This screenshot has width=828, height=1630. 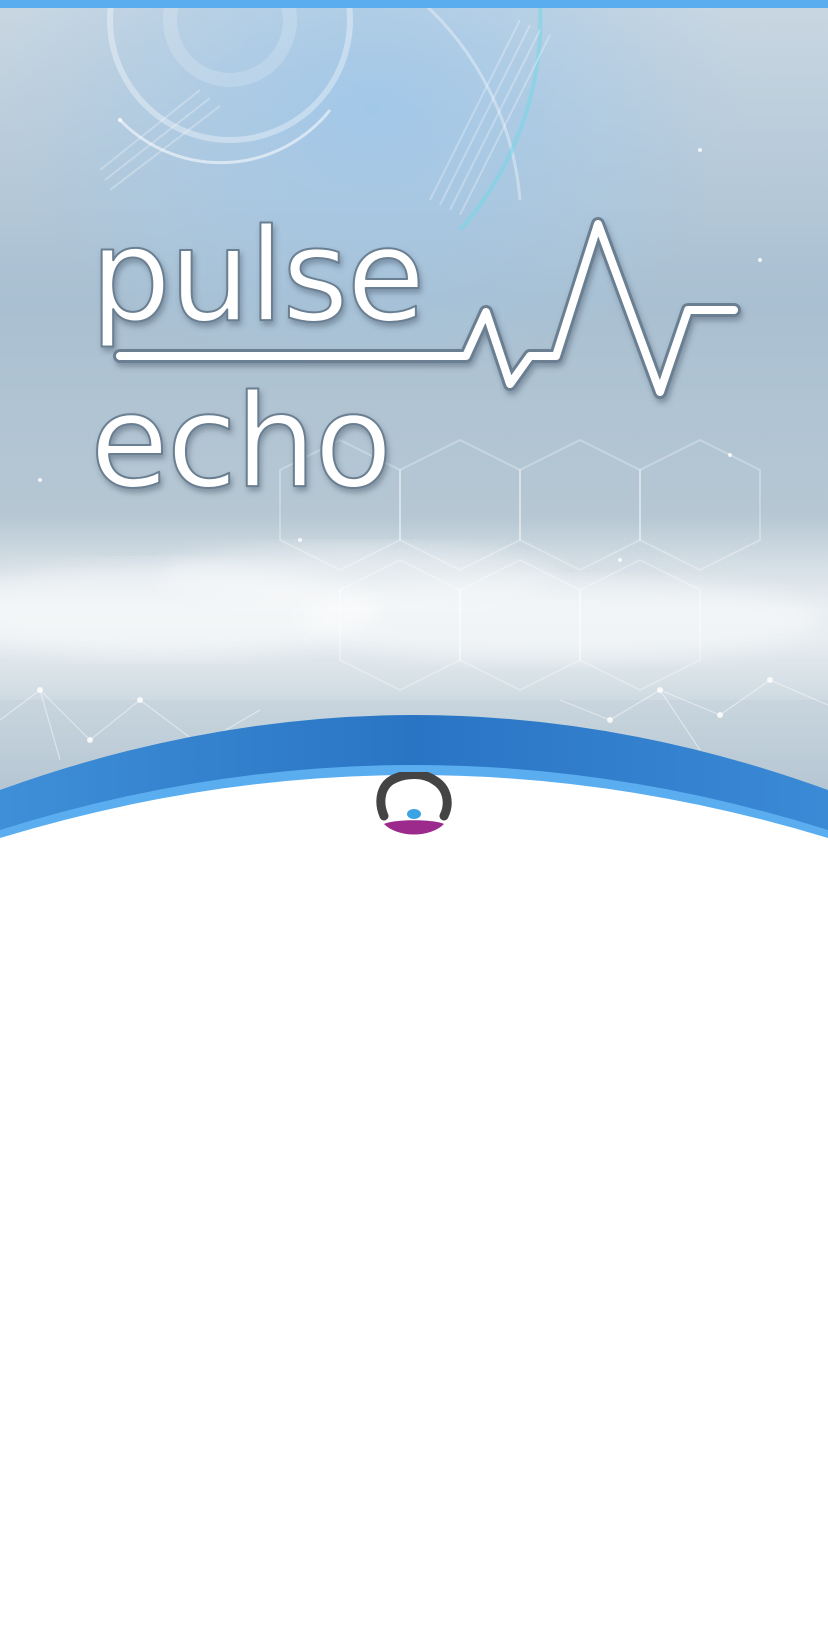 I want to click on logo-word-echo: echo, so click(x=240, y=442).